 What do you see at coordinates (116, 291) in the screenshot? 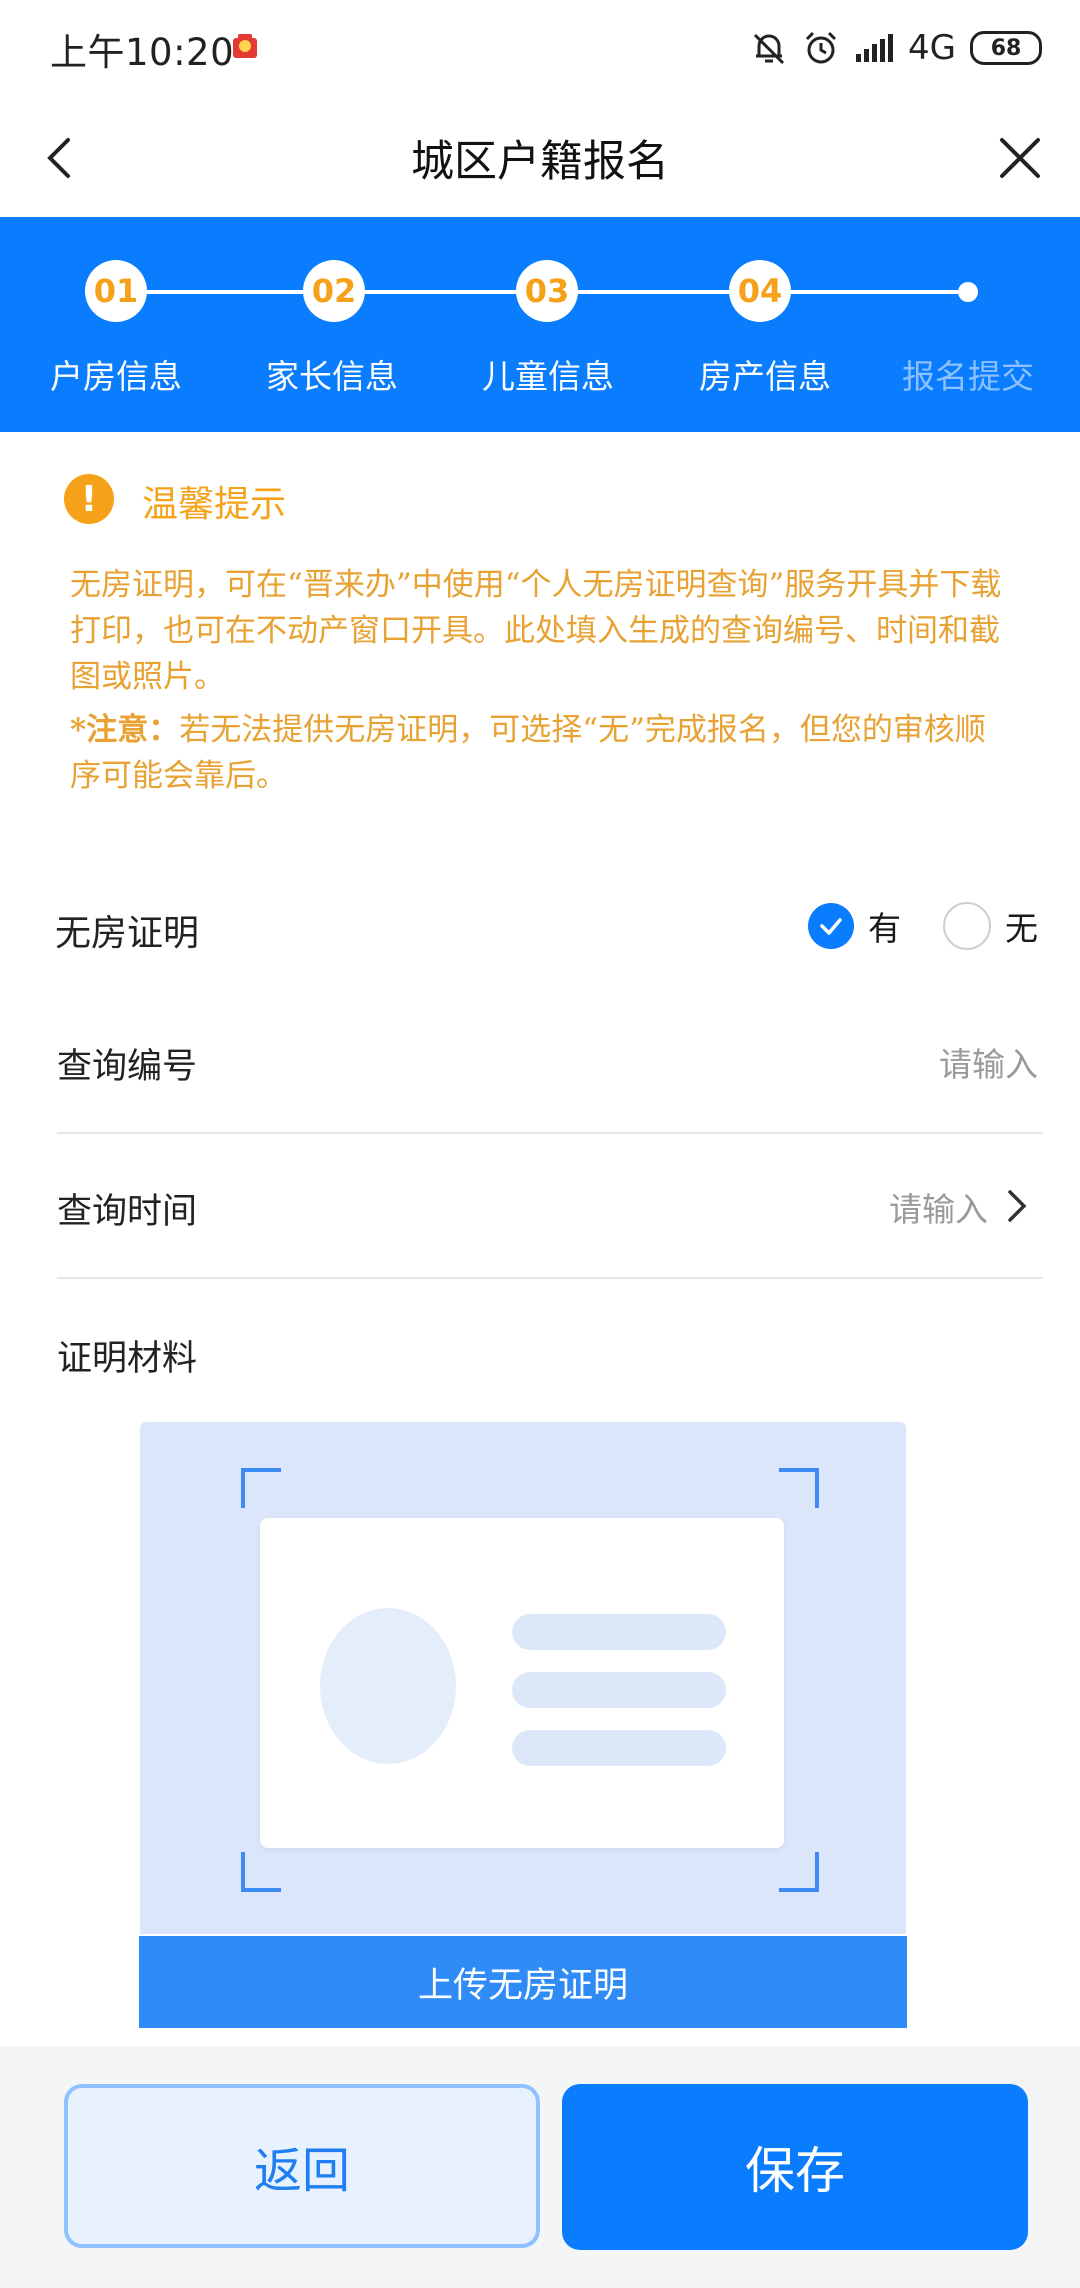
I see `step-circle-1: 01` at bounding box center [116, 291].